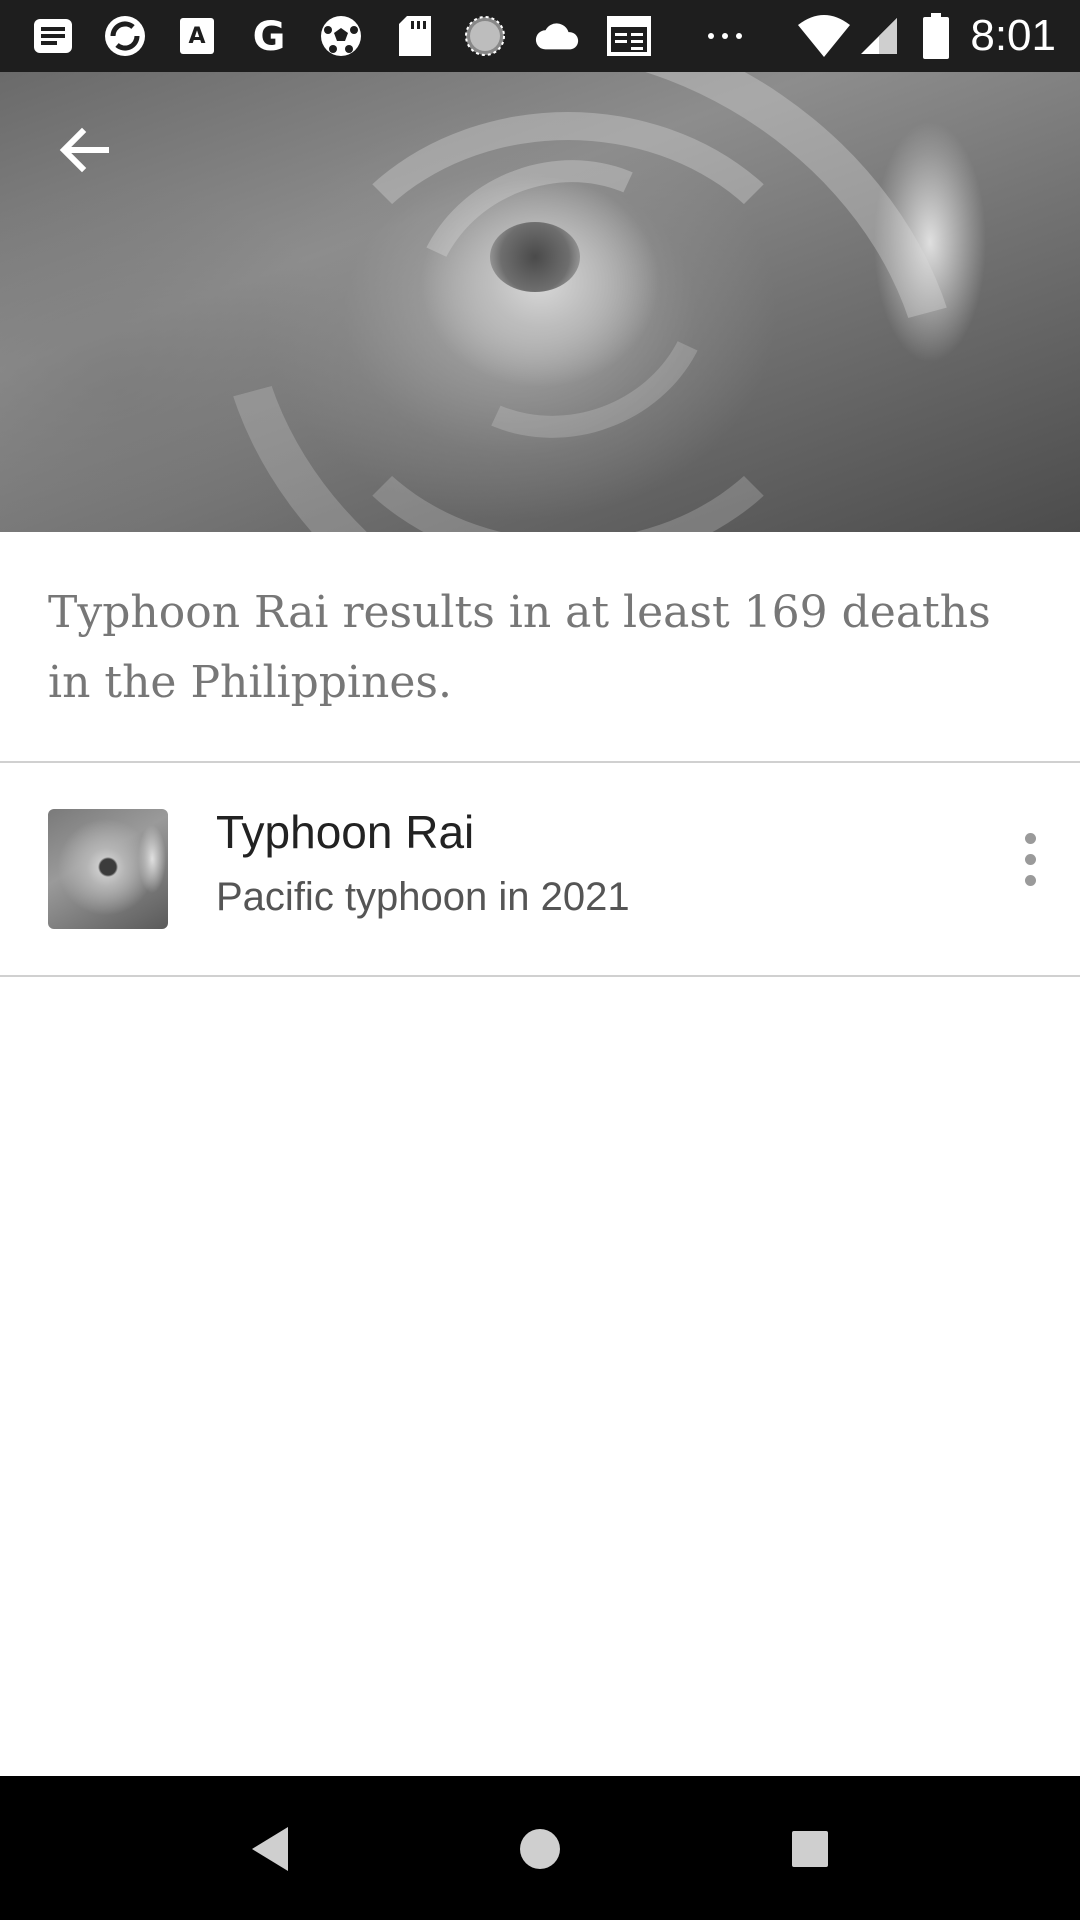 This screenshot has height=1920, width=1080. What do you see at coordinates (485, 36) in the screenshot?
I see `loading-icon` at bounding box center [485, 36].